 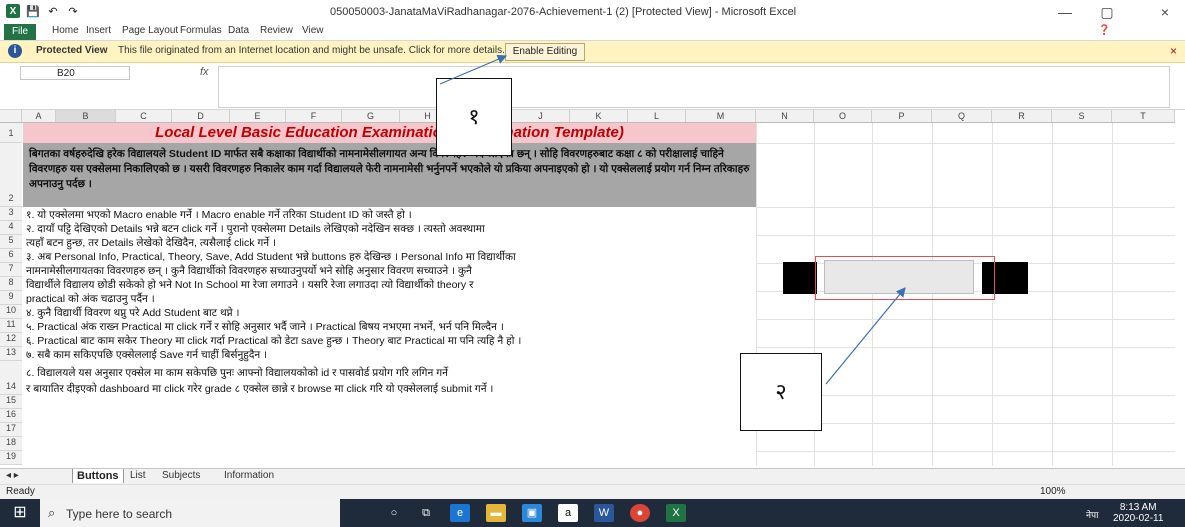 I want to click on store-icon: ▣, so click(x=532, y=513).